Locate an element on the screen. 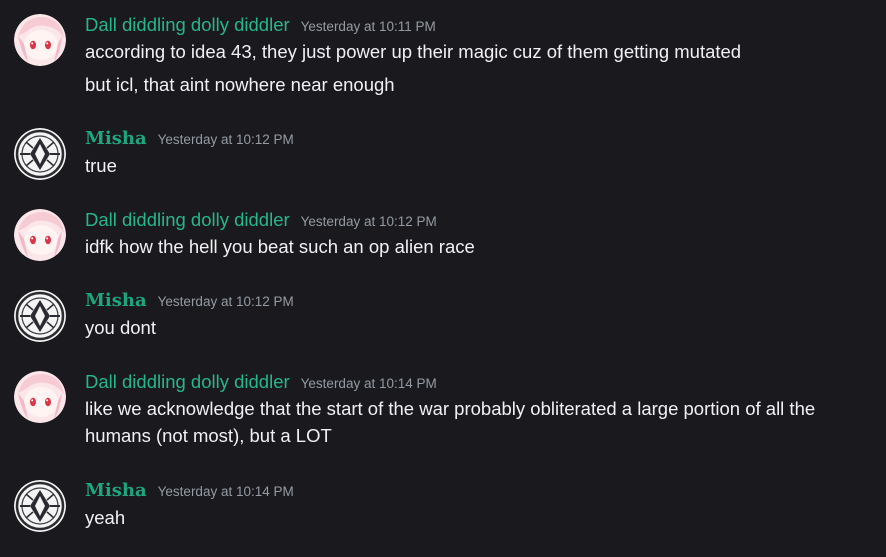  timestamp: Yesterday at 10:11 PM is located at coordinates (368, 26).